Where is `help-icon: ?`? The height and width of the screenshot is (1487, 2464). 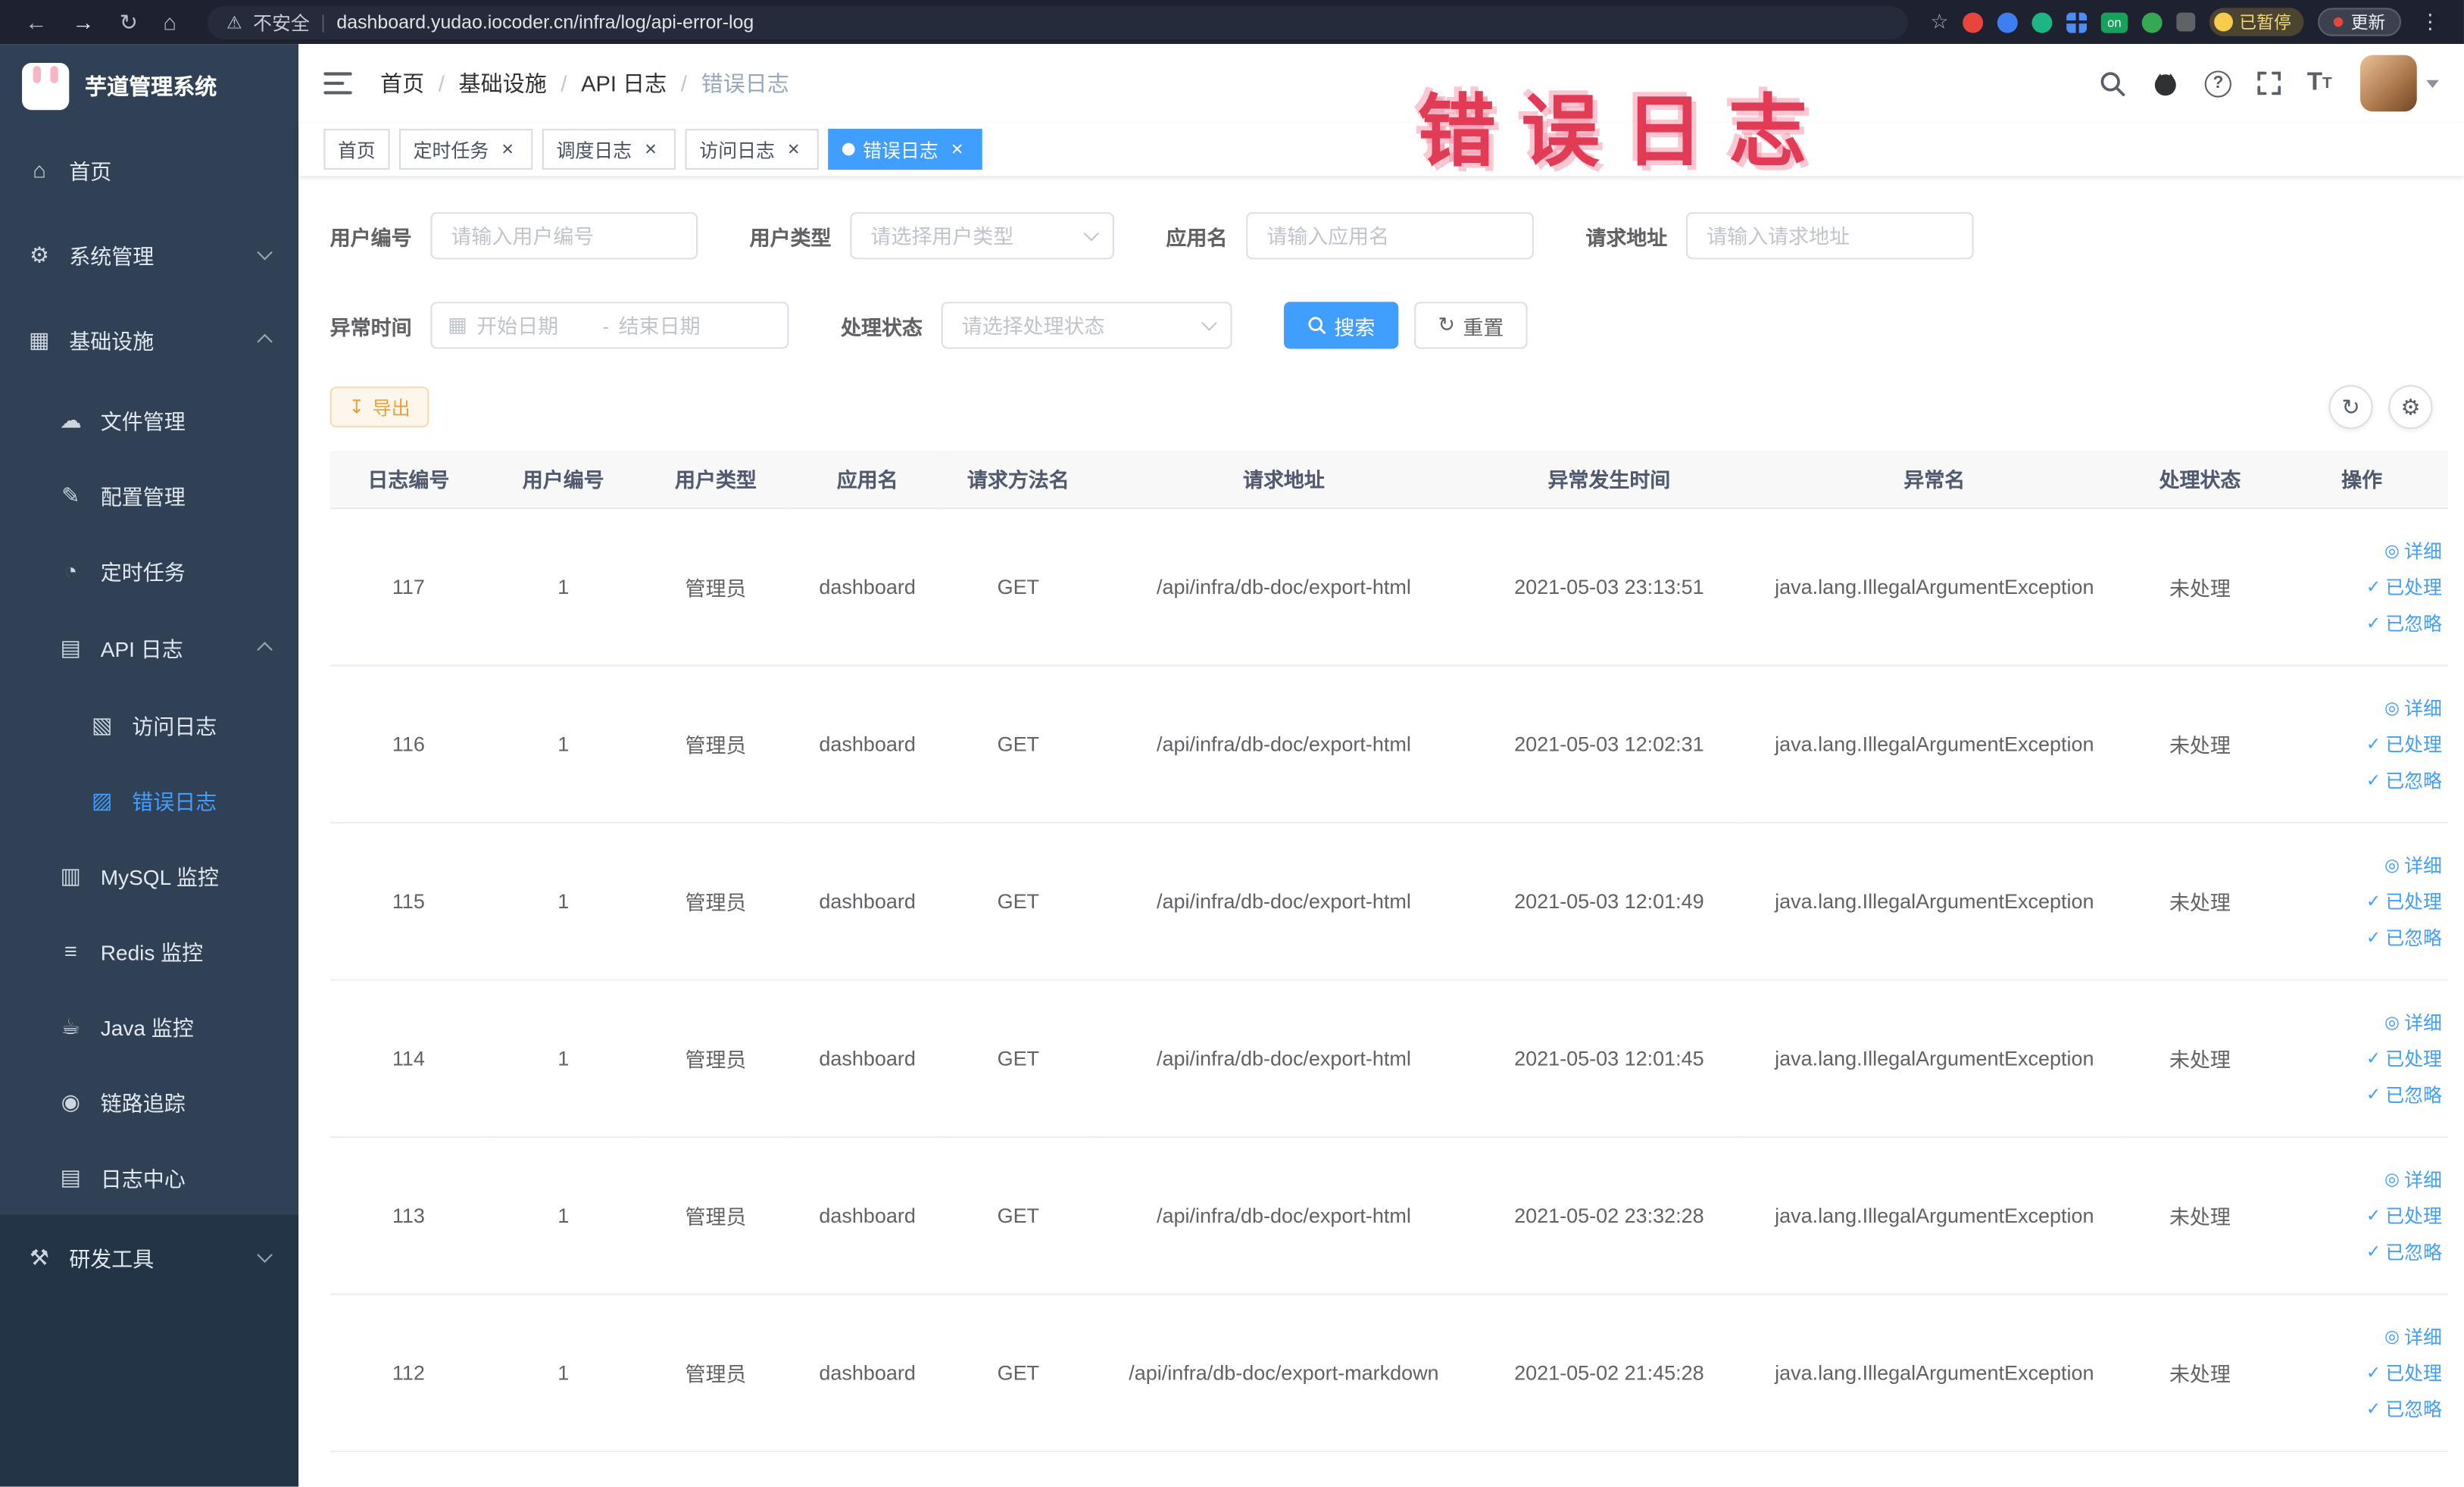 help-icon: ? is located at coordinates (2218, 83).